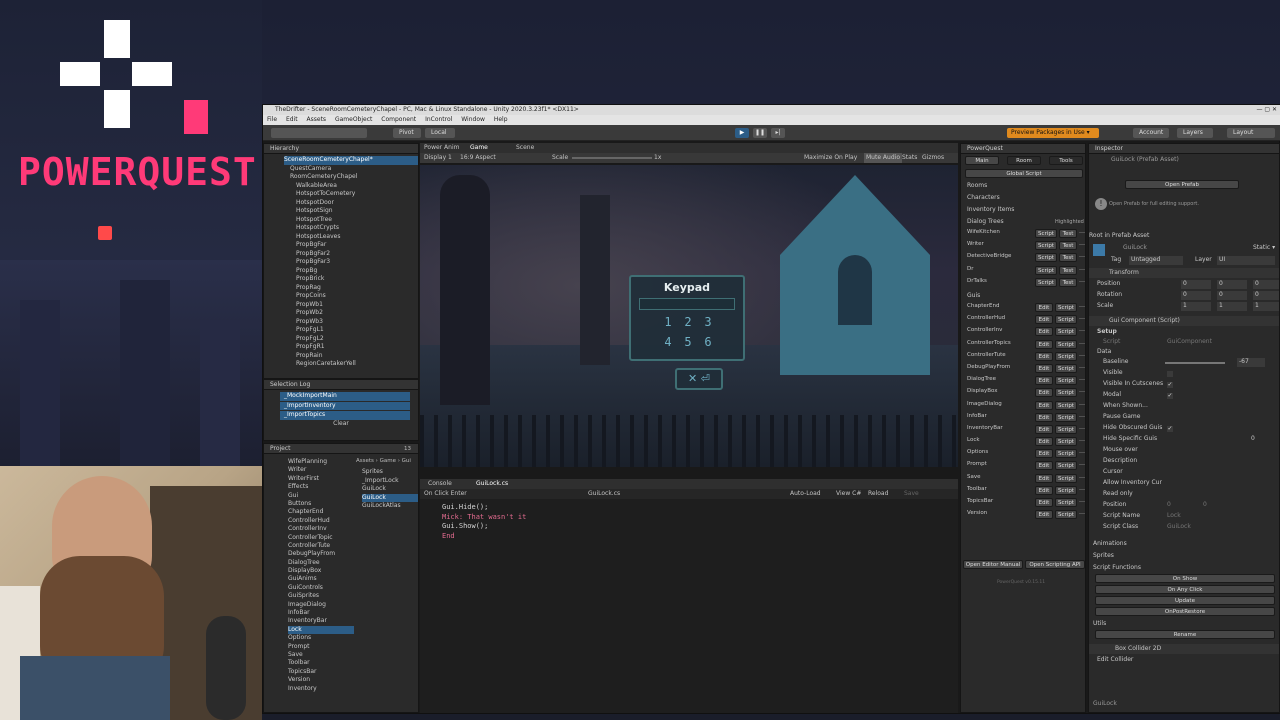 The width and height of the screenshot is (1280, 720). What do you see at coordinates (321, 546) in the screenshot?
I see `project-folder: ControllerTute` at bounding box center [321, 546].